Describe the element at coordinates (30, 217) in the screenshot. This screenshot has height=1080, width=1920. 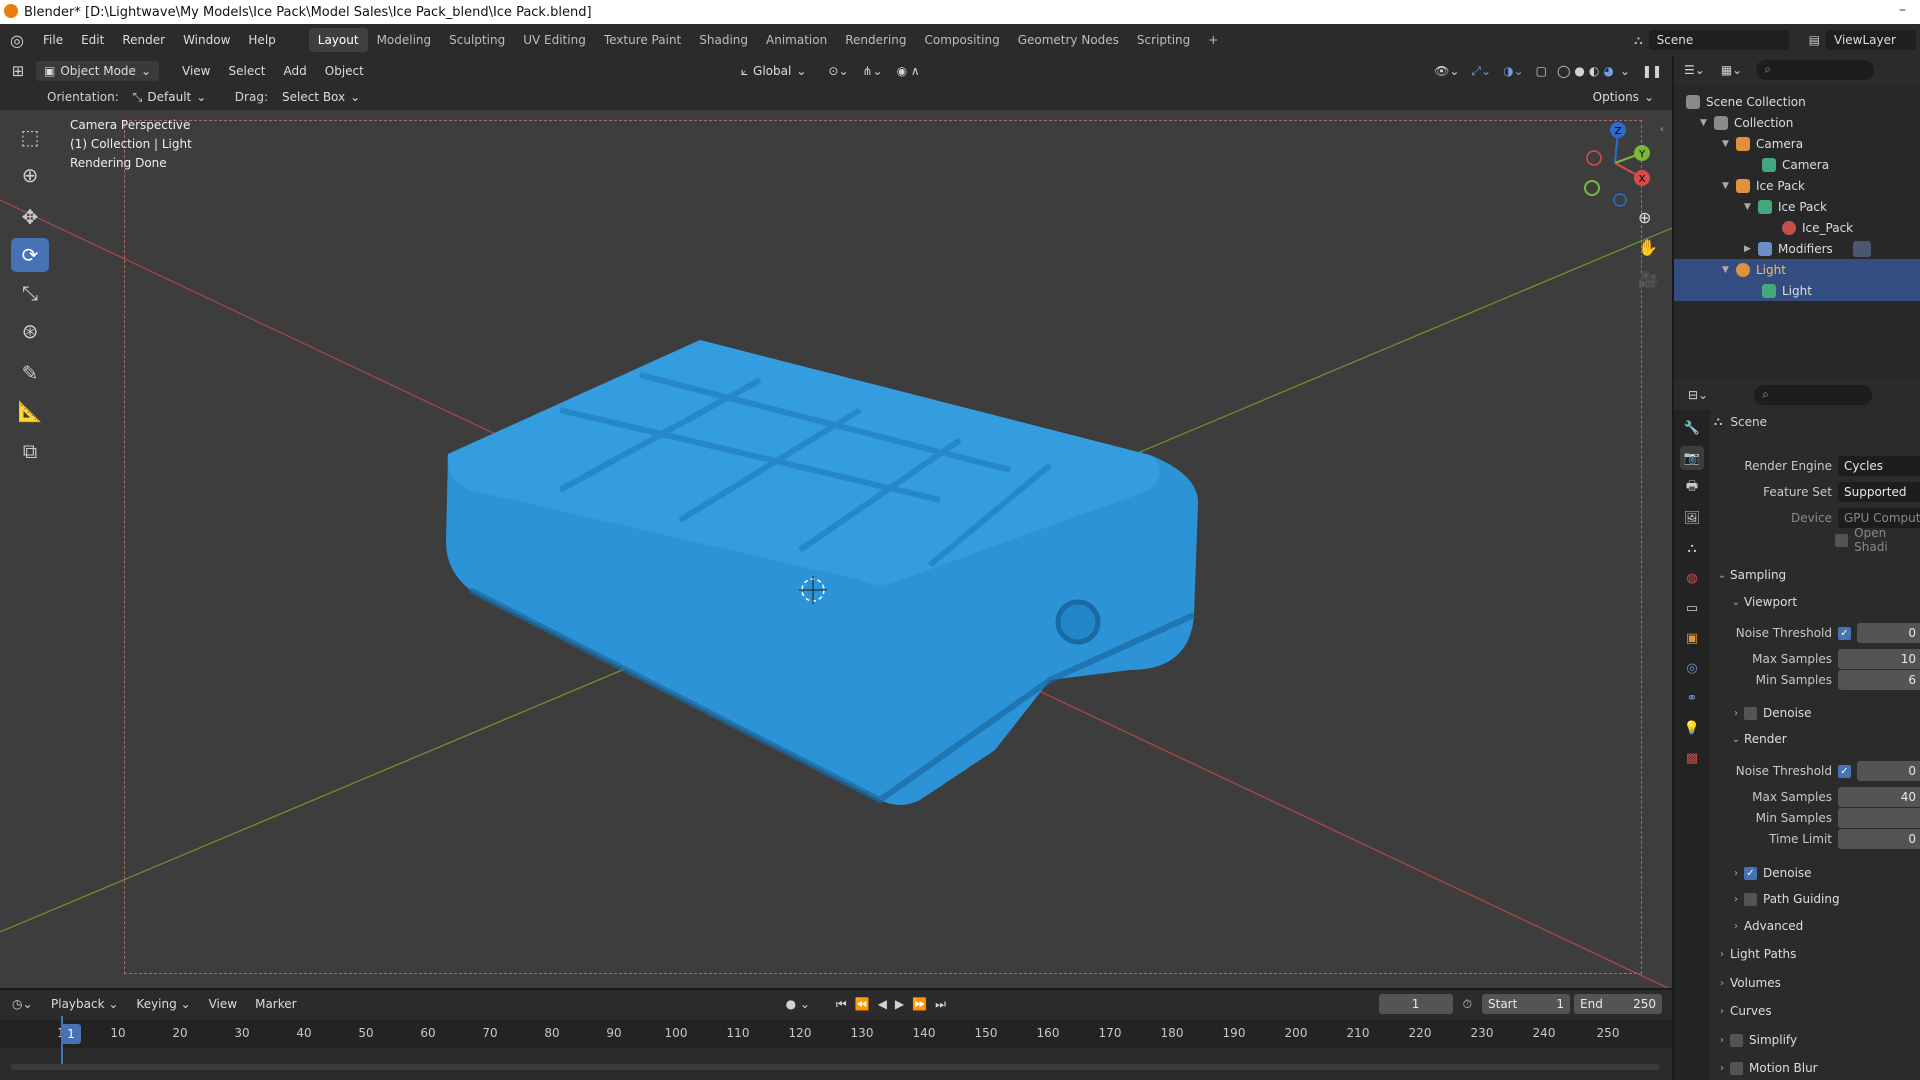
I see `move-tool-icon: ✥` at that location.